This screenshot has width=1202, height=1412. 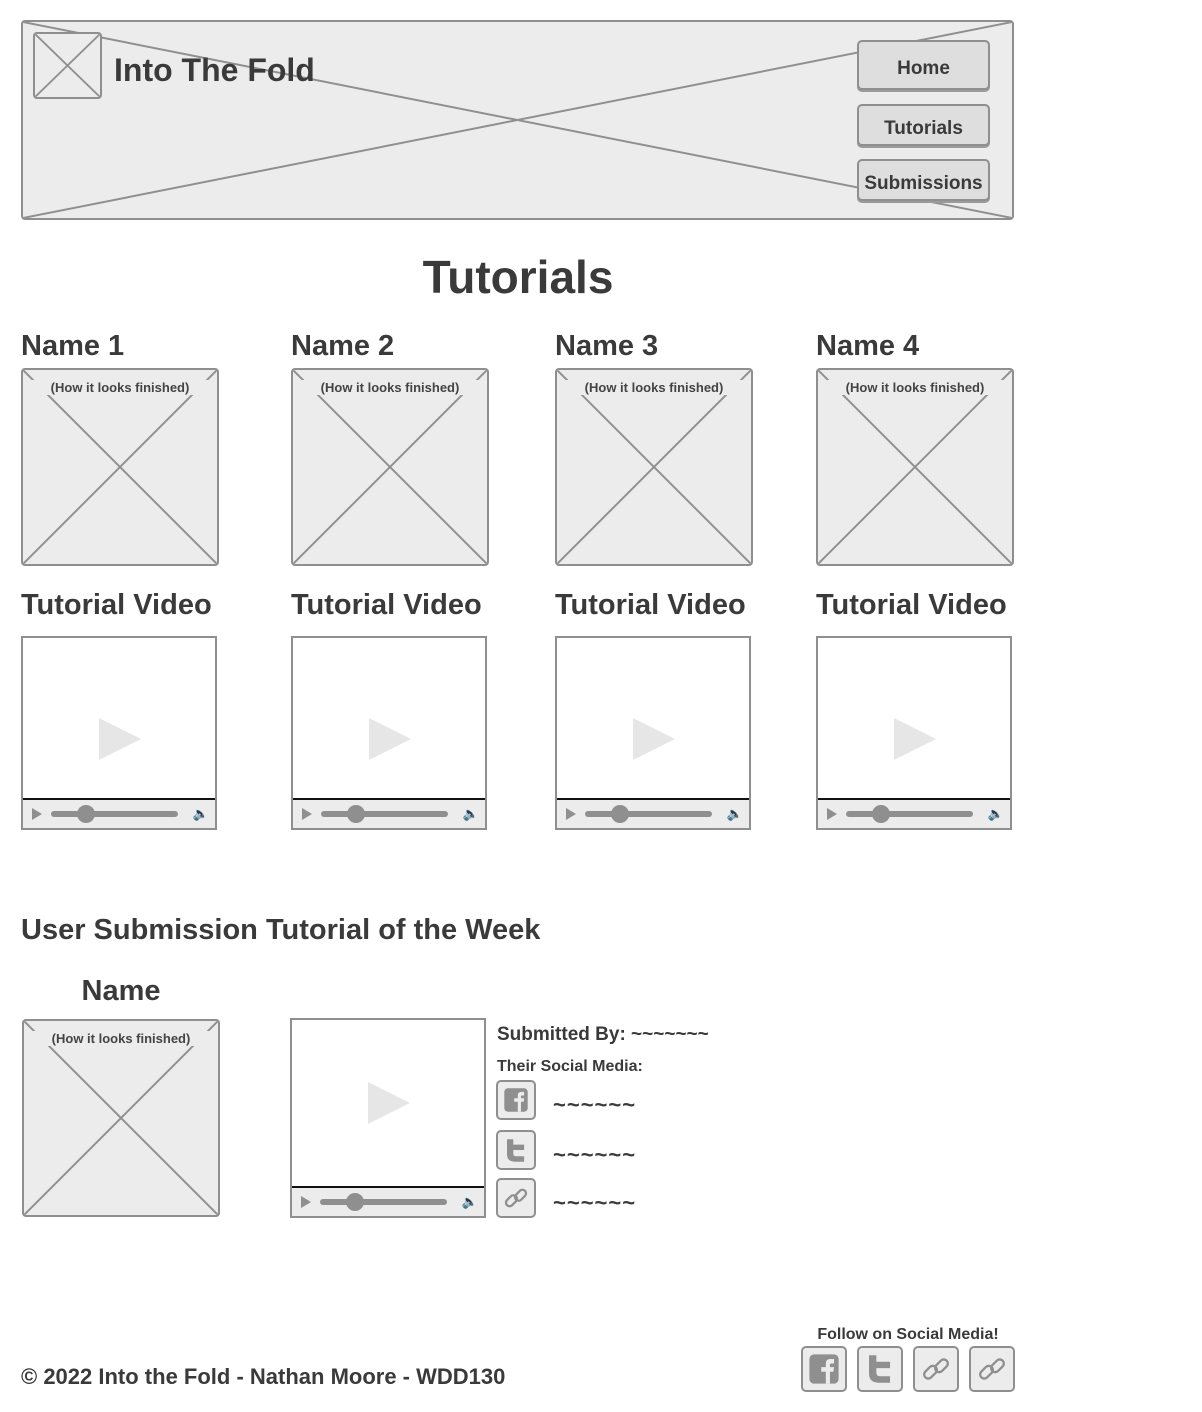 I want to click on footer-facebook-button, so click(x=824, y=1369).